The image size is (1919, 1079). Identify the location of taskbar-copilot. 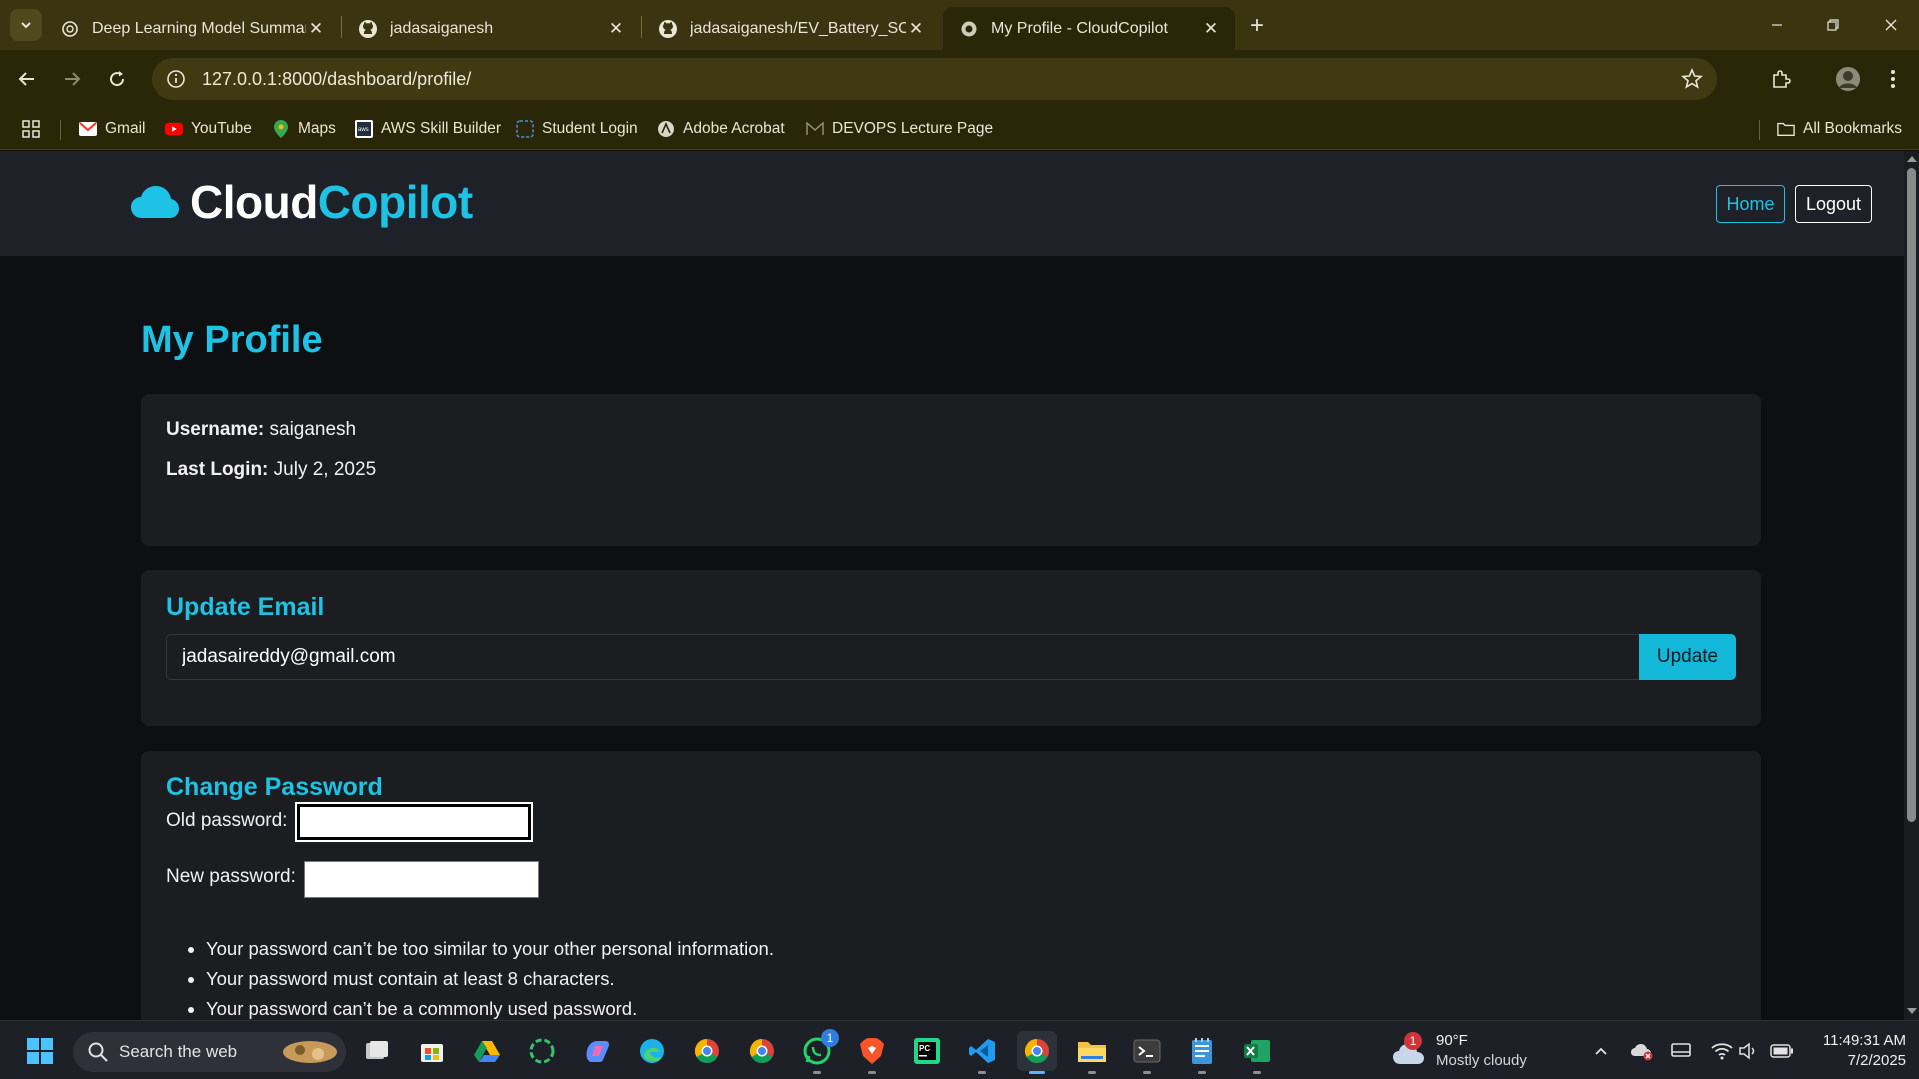
(597, 1051).